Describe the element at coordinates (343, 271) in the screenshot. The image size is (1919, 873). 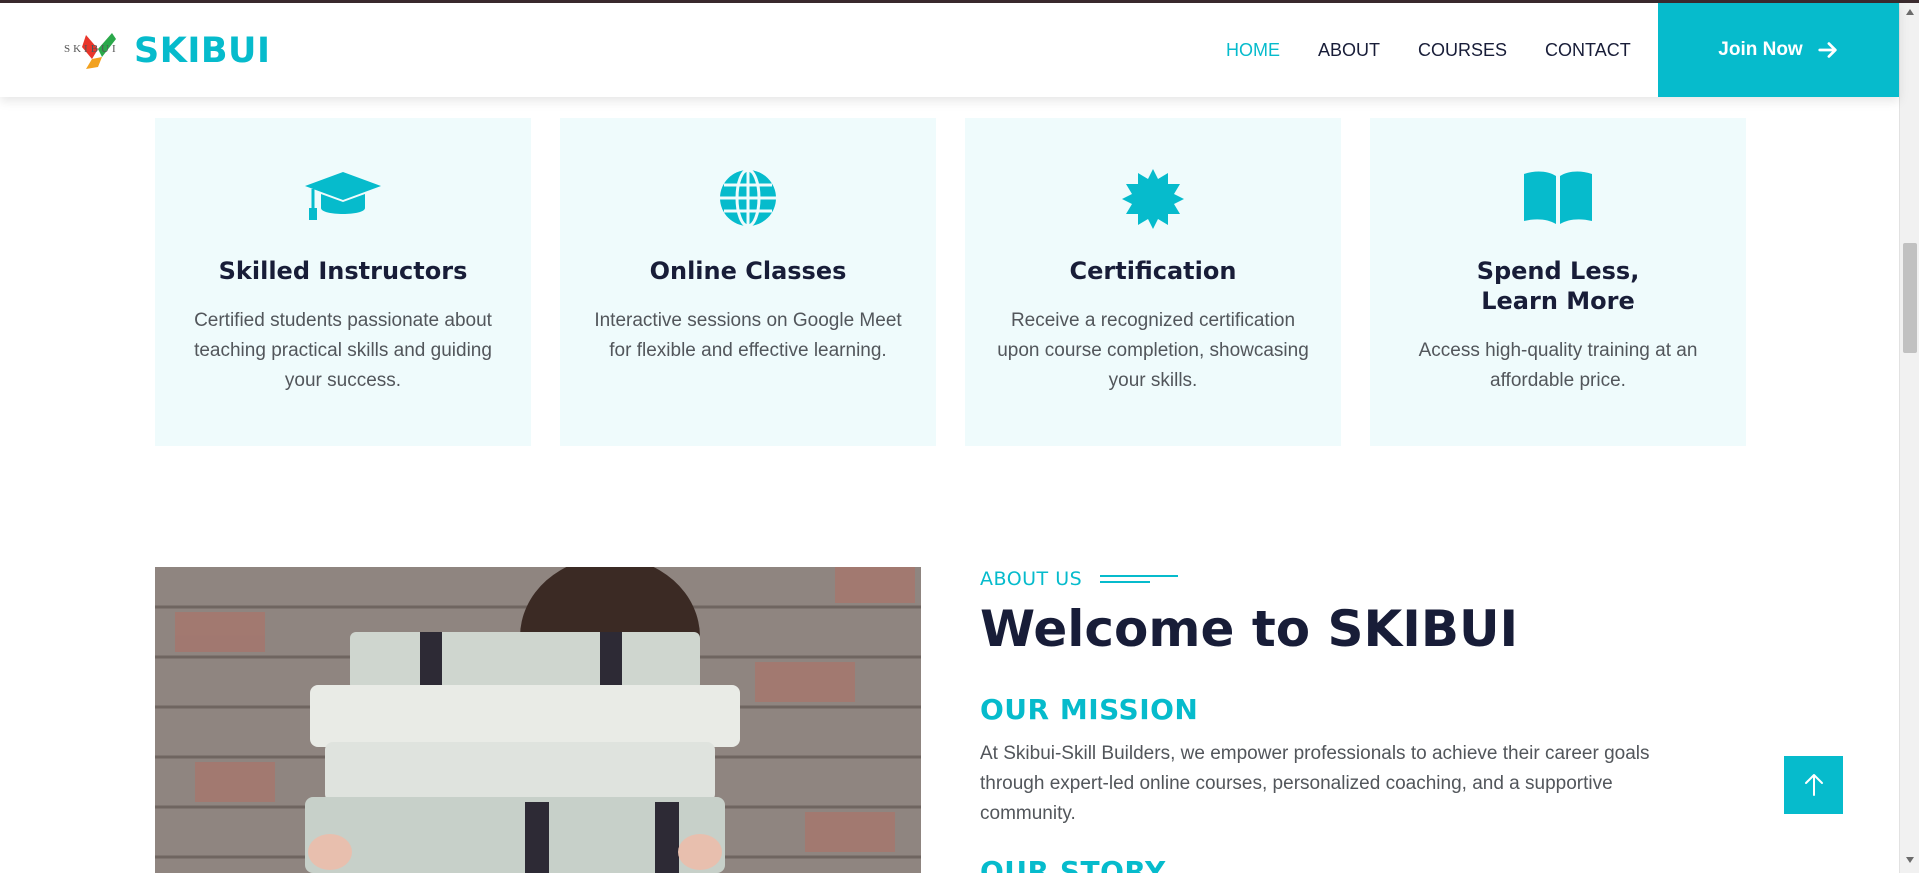
I see `feature-title: Skilled Instructors` at that location.